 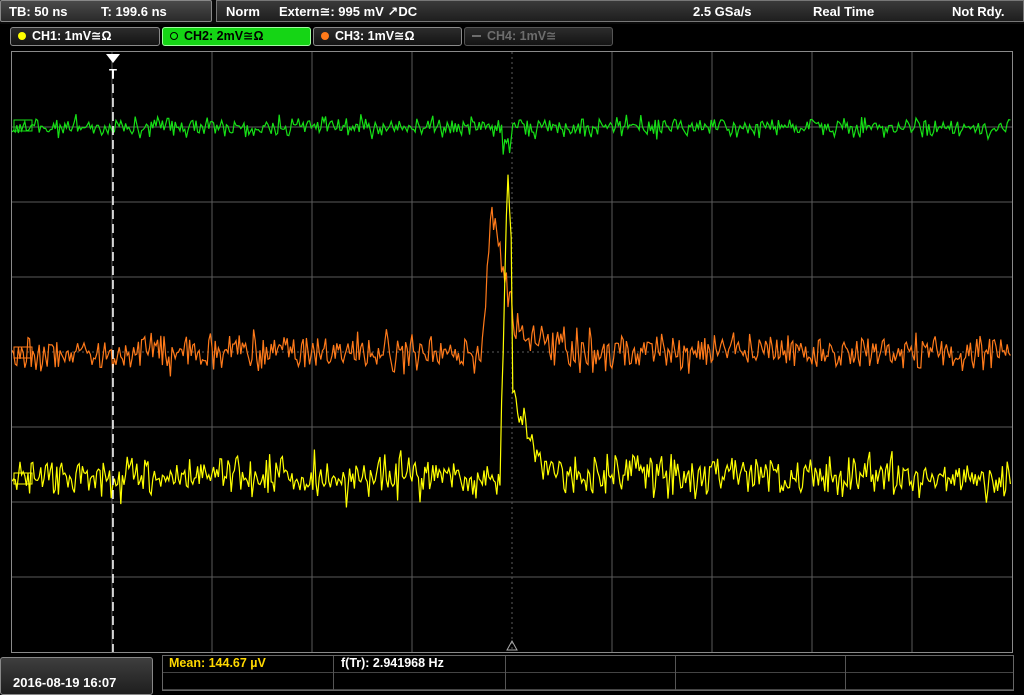 I want to click on datetime-box: 2016-08-19 16:07, so click(x=76, y=676).